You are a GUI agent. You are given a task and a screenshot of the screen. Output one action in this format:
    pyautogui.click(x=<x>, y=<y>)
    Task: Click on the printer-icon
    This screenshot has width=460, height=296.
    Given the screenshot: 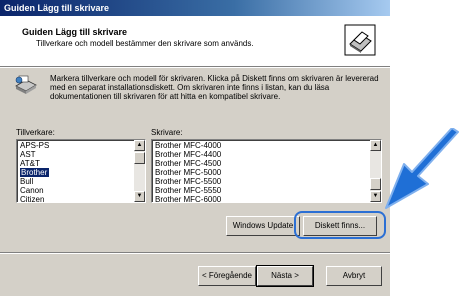 What is the action you would take?
    pyautogui.click(x=360, y=40)
    